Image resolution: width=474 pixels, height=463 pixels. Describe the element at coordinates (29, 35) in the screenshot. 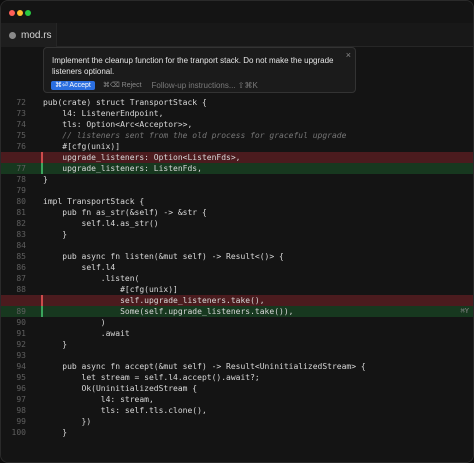

I see `tab-mod-rs: mod.rs` at that location.